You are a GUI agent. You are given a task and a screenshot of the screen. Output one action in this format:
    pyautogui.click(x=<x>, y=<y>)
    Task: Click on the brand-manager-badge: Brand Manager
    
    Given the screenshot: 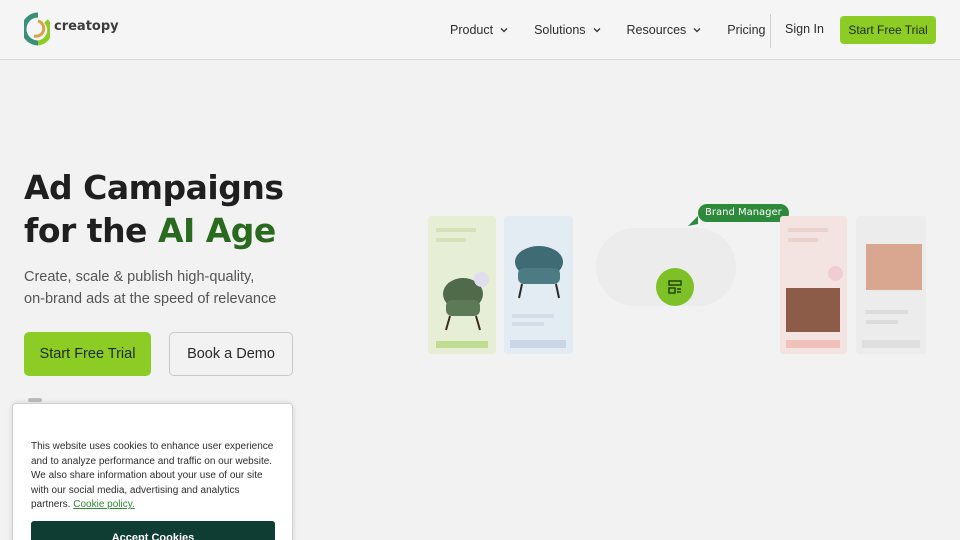 What is the action you would take?
    pyautogui.click(x=743, y=213)
    